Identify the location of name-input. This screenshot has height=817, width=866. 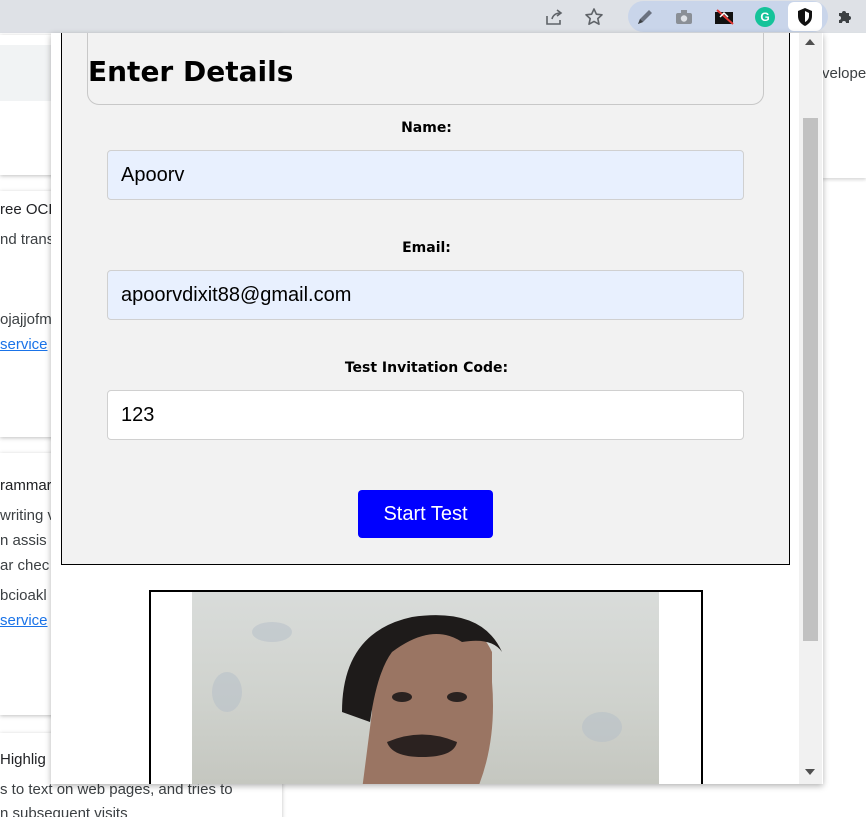
(425, 175).